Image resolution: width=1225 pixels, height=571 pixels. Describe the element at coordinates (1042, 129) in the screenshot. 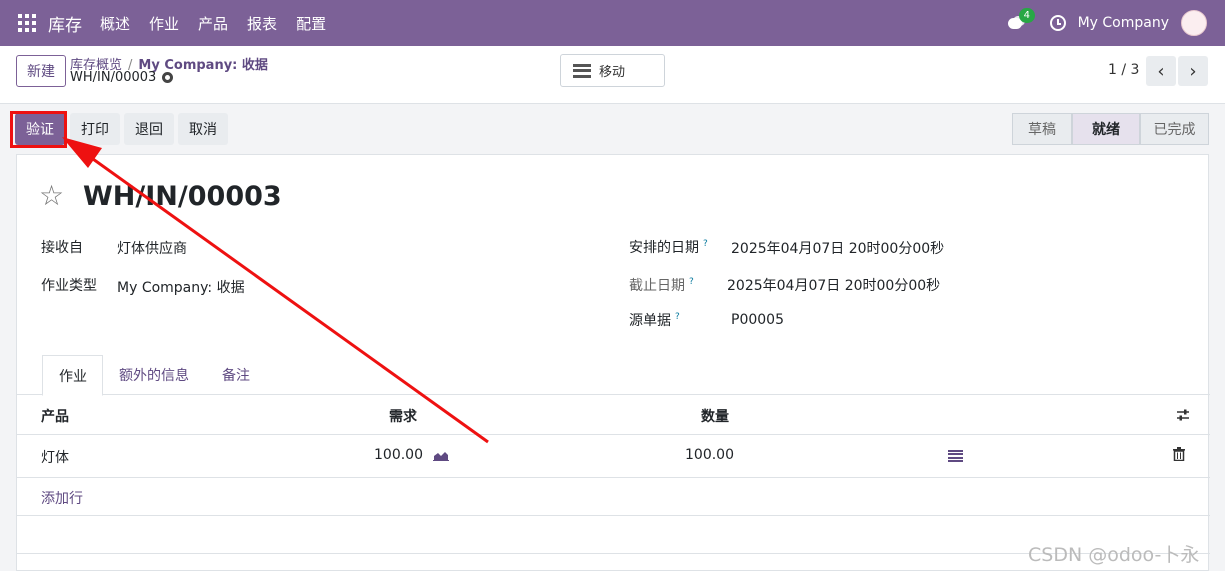

I see `status-draft: 草稿` at that location.